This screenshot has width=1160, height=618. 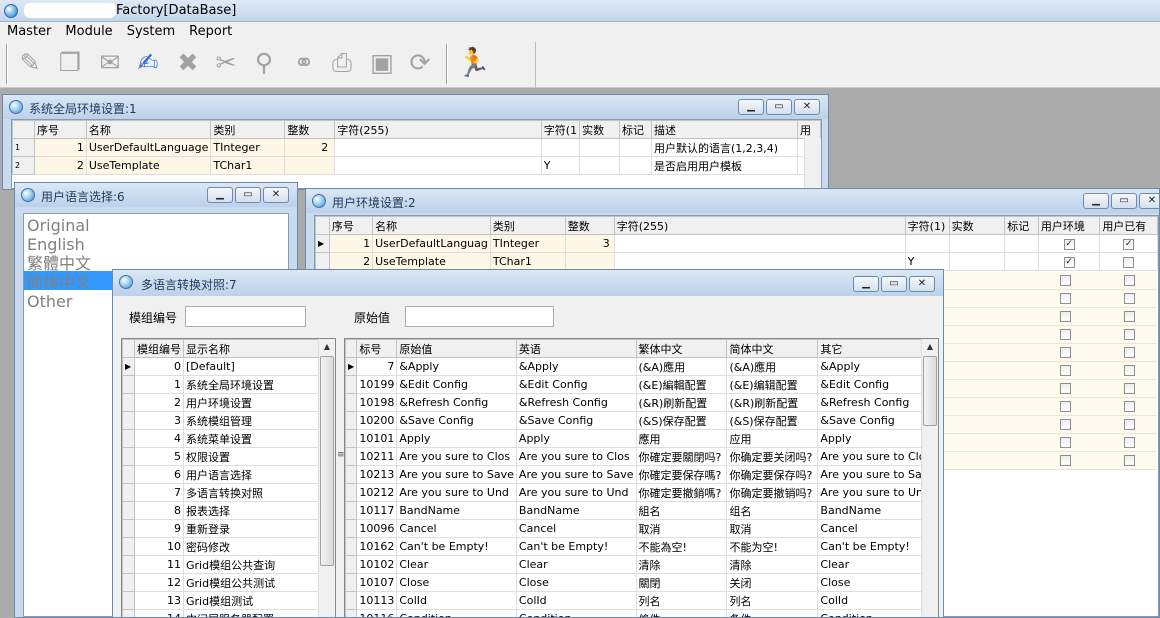 What do you see at coordinates (351, 366) in the screenshot?
I see `row-indicator: ▶` at bounding box center [351, 366].